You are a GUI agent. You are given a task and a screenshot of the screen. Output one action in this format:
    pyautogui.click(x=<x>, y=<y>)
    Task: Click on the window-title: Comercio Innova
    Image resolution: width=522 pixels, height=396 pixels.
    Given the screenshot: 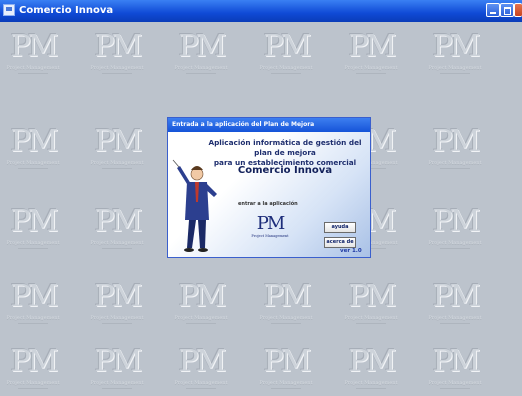 What is the action you would take?
    pyautogui.click(x=66, y=10)
    